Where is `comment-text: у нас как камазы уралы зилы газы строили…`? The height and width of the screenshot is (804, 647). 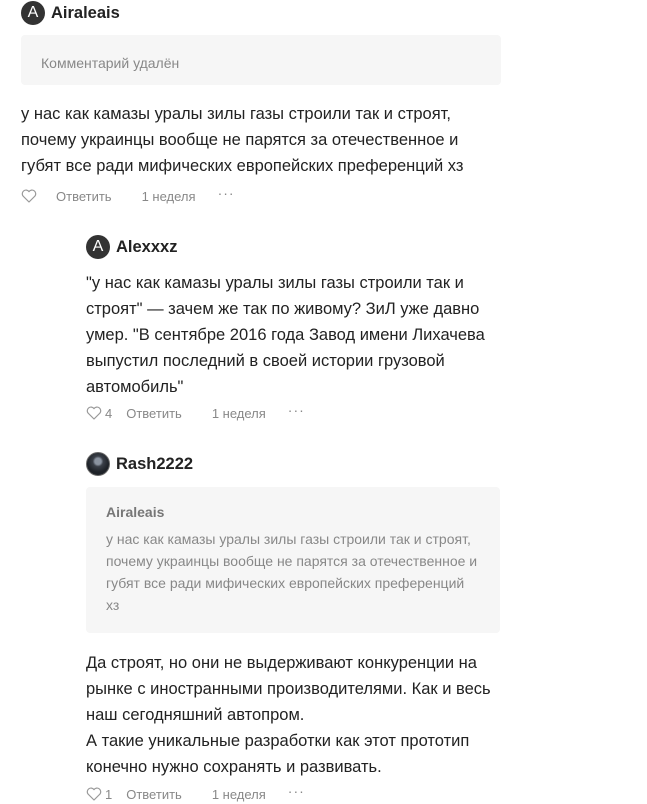
comment-text: у нас как камазы уралы зилы газы строили… is located at coordinates (242, 140).